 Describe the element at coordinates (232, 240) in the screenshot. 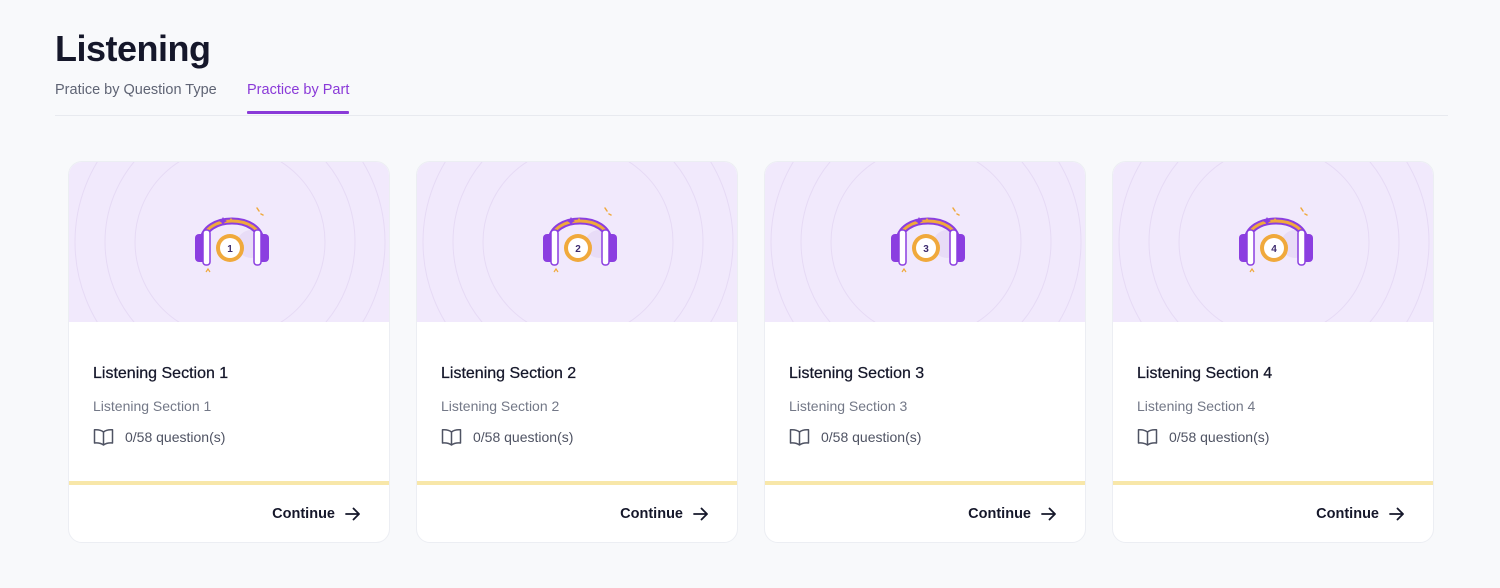

I see `headphones-icon: 1` at that location.